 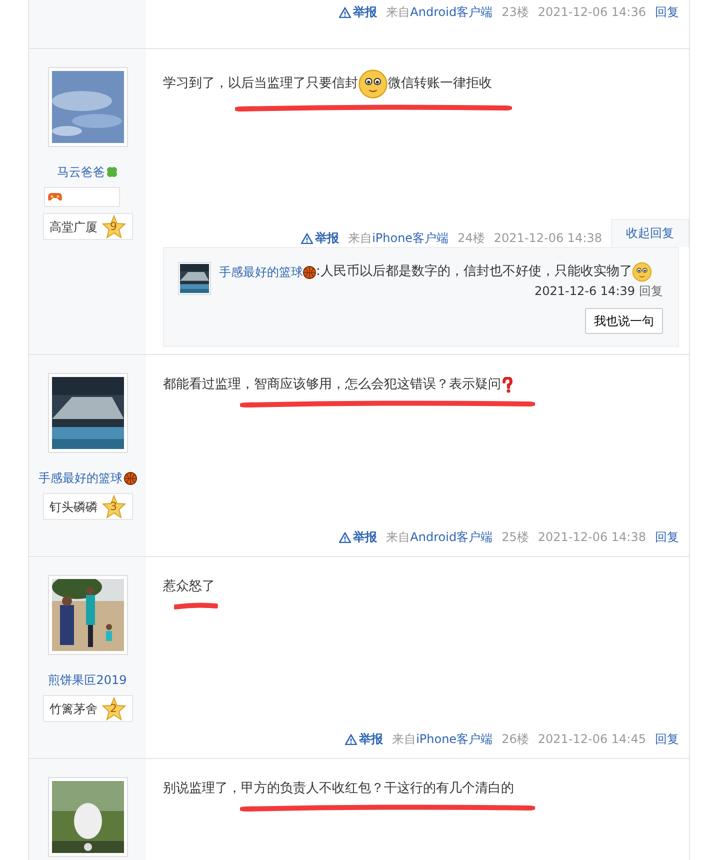 What do you see at coordinates (476, 272) in the screenshot?
I see `post-text: 人民币以后都是数字的，信封也不好使，只能收实物了` at bounding box center [476, 272].